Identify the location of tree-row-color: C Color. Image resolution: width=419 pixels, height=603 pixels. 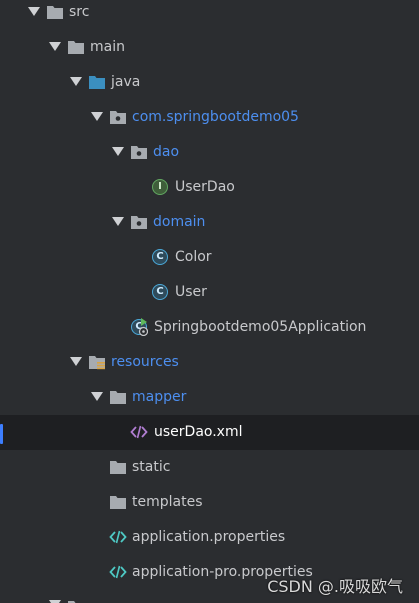
(209, 257).